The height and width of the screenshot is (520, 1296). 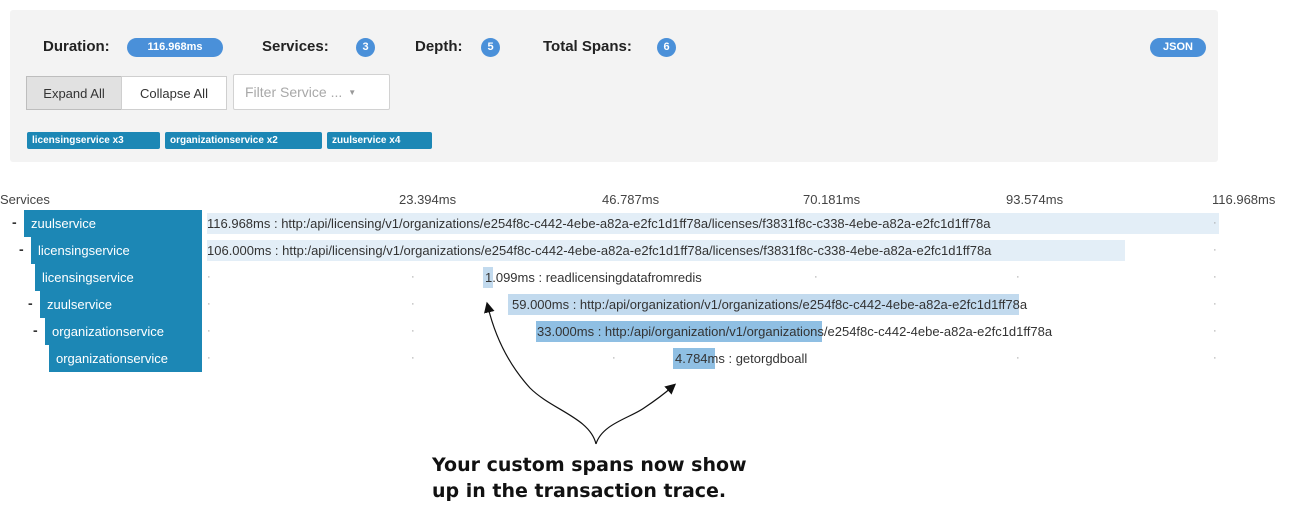 What do you see at coordinates (636, 414) in the screenshot?
I see `arrow-right` at bounding box center [636, 414].